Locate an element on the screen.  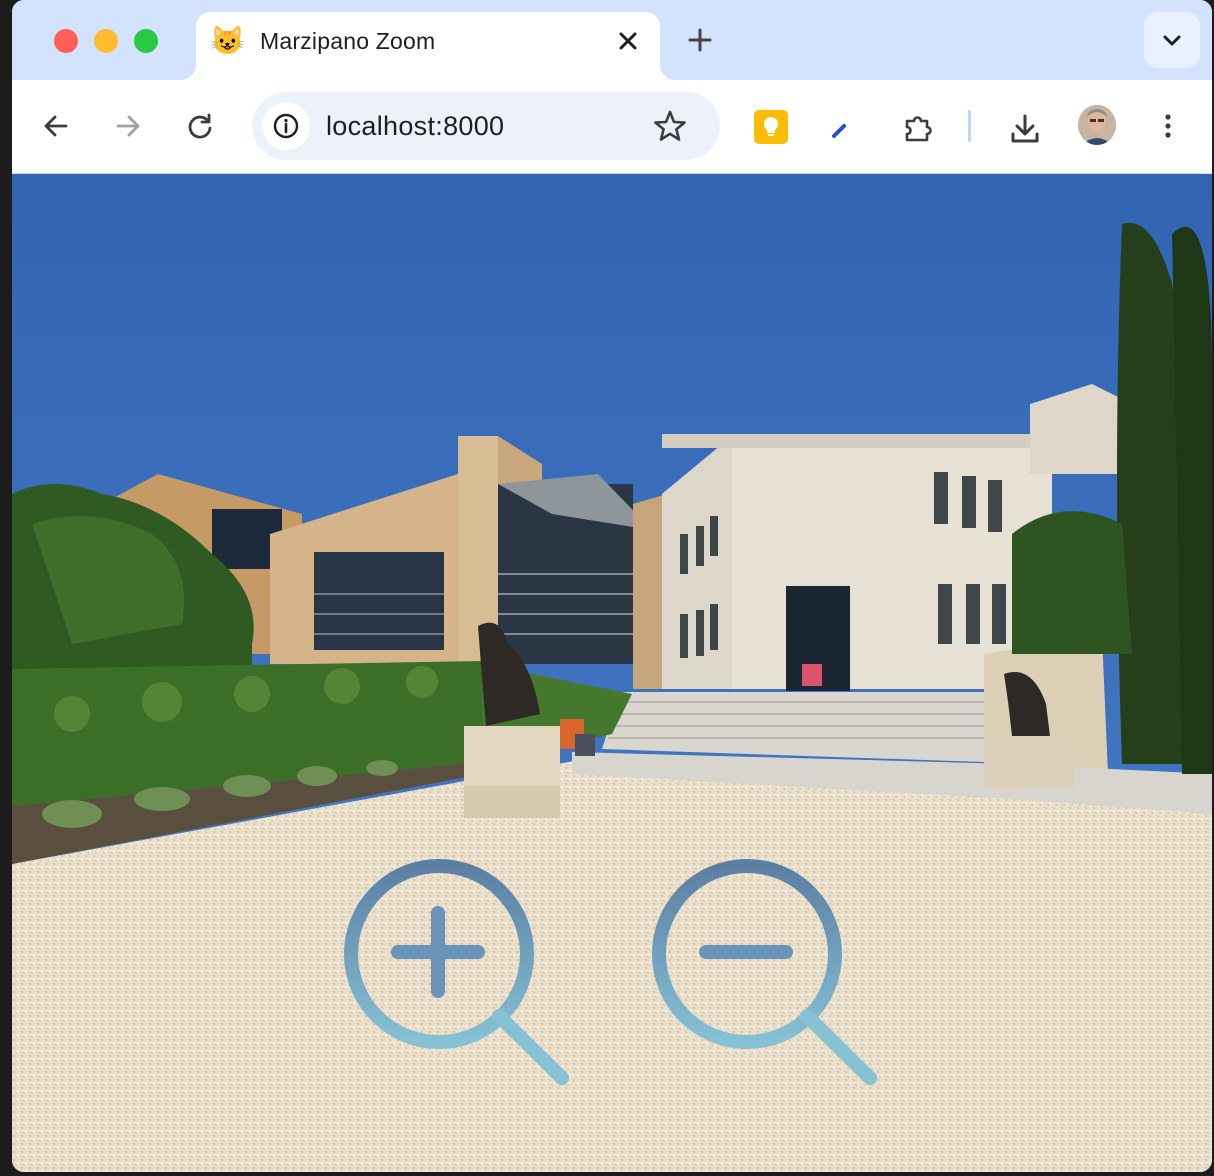
cat-face-icon: 😺 is located at coordinates (227, 40).